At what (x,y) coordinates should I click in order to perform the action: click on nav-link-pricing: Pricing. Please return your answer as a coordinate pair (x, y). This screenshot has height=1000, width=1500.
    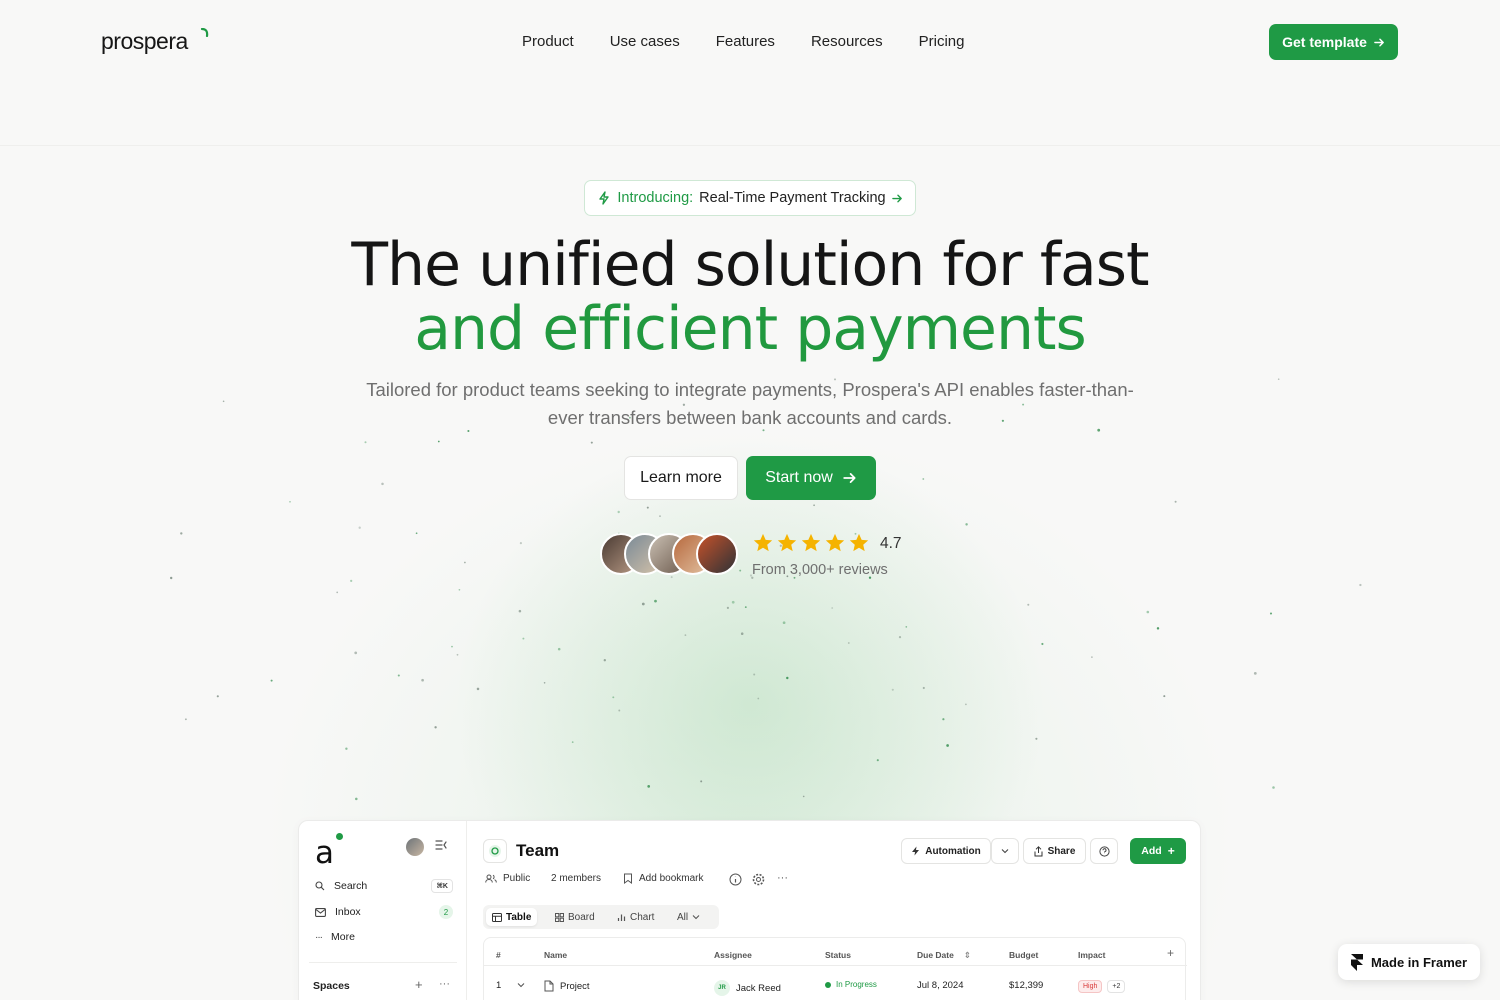
    Looking at the image, I should click on (942, 41).